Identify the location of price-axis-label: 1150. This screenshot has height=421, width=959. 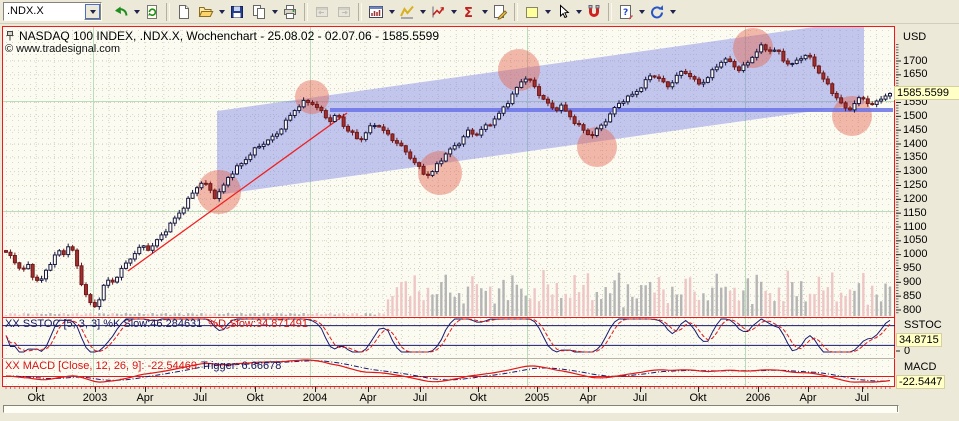
(915, 212).